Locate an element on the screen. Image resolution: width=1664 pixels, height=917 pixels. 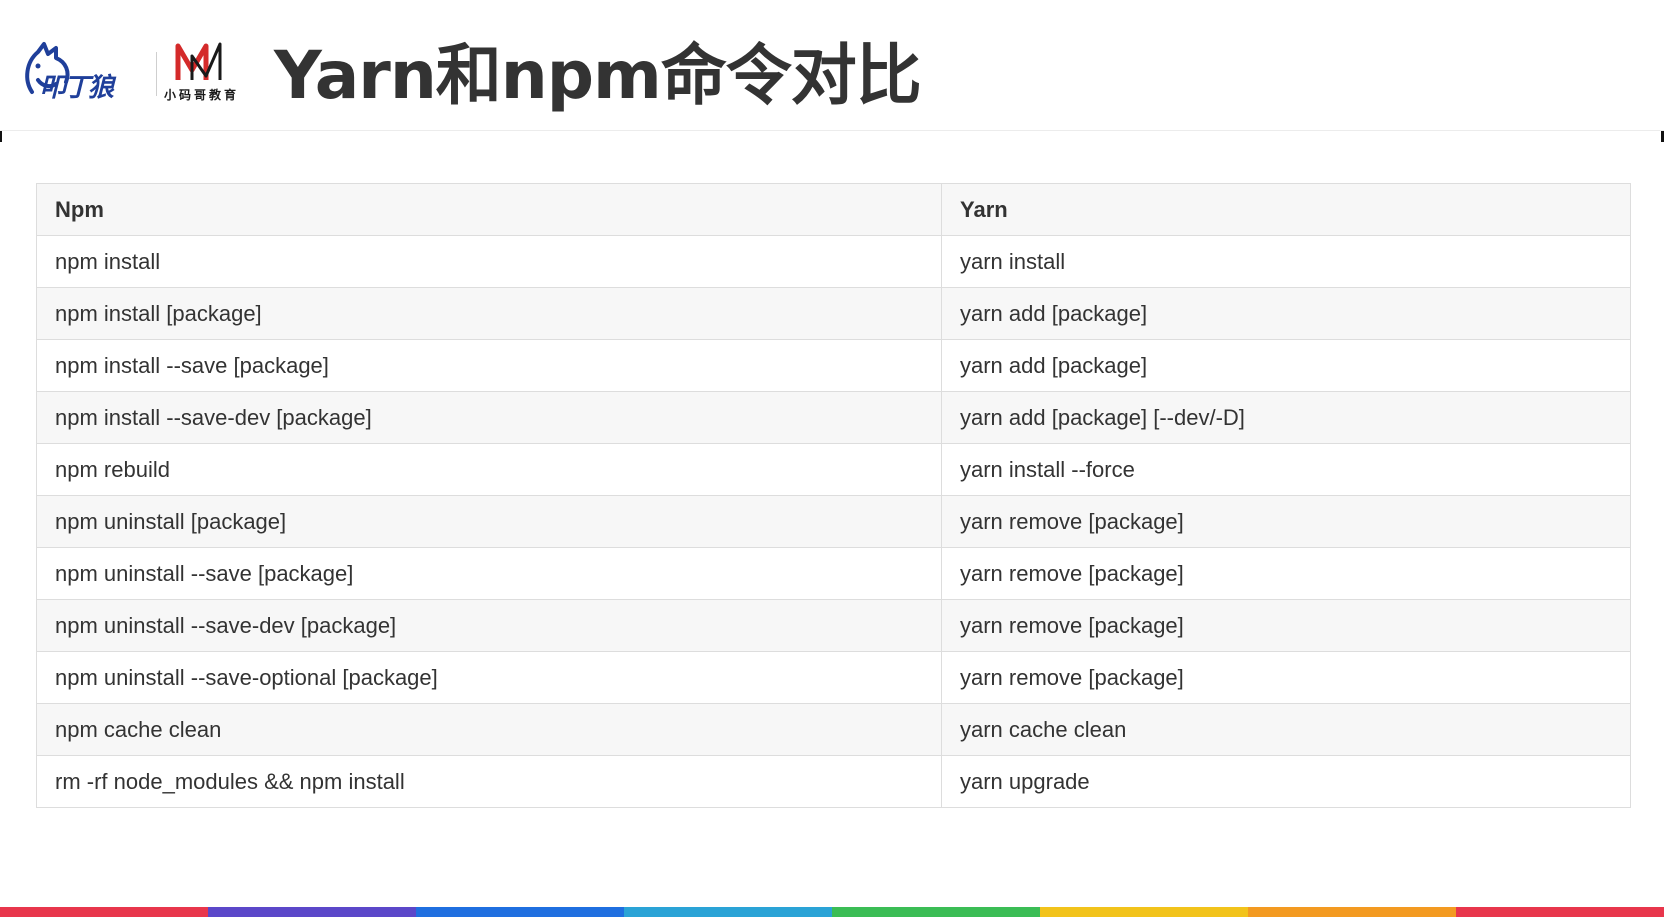
column-header-npm: Npm is located at coordinates (489, 209).